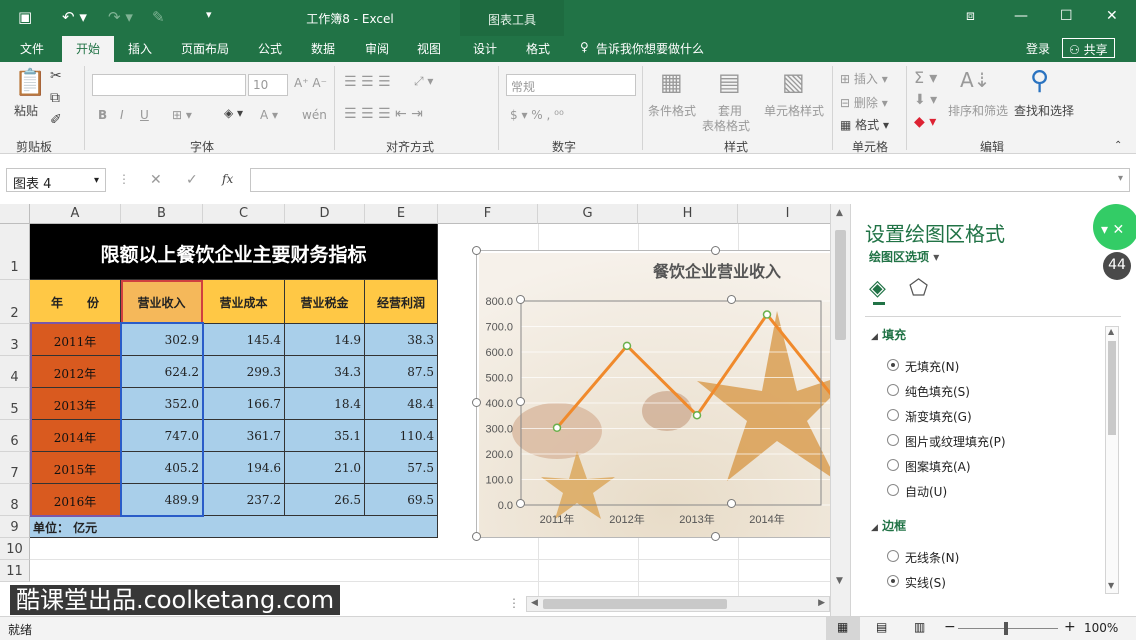 The height and width of the screenshot is (640, 1136). What do you see at coordinates (925, 582) in the screenshot?
I see `solid-line-label: 实线(S)` at bounding box center [925, 582].